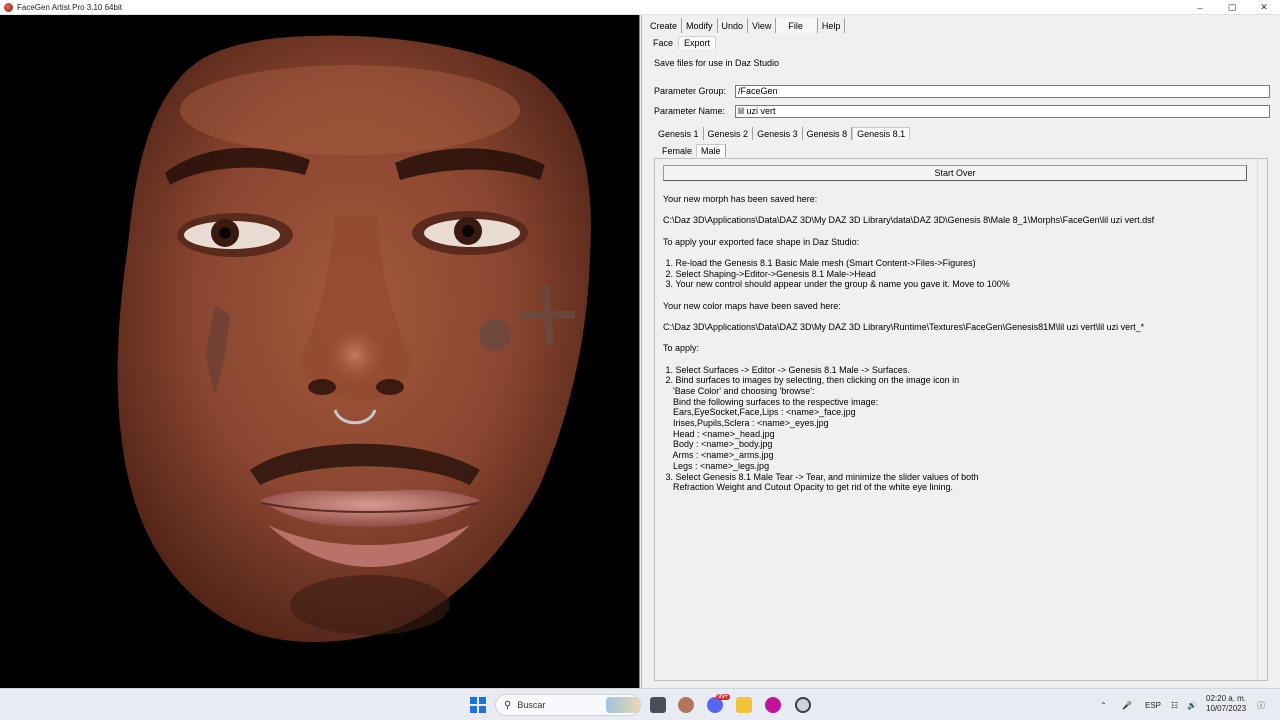 Image resolution: width=1280 pixels, height=720 pixels. I want to click on parameter-name-input: lil uzi vert, so click(1002, 111).